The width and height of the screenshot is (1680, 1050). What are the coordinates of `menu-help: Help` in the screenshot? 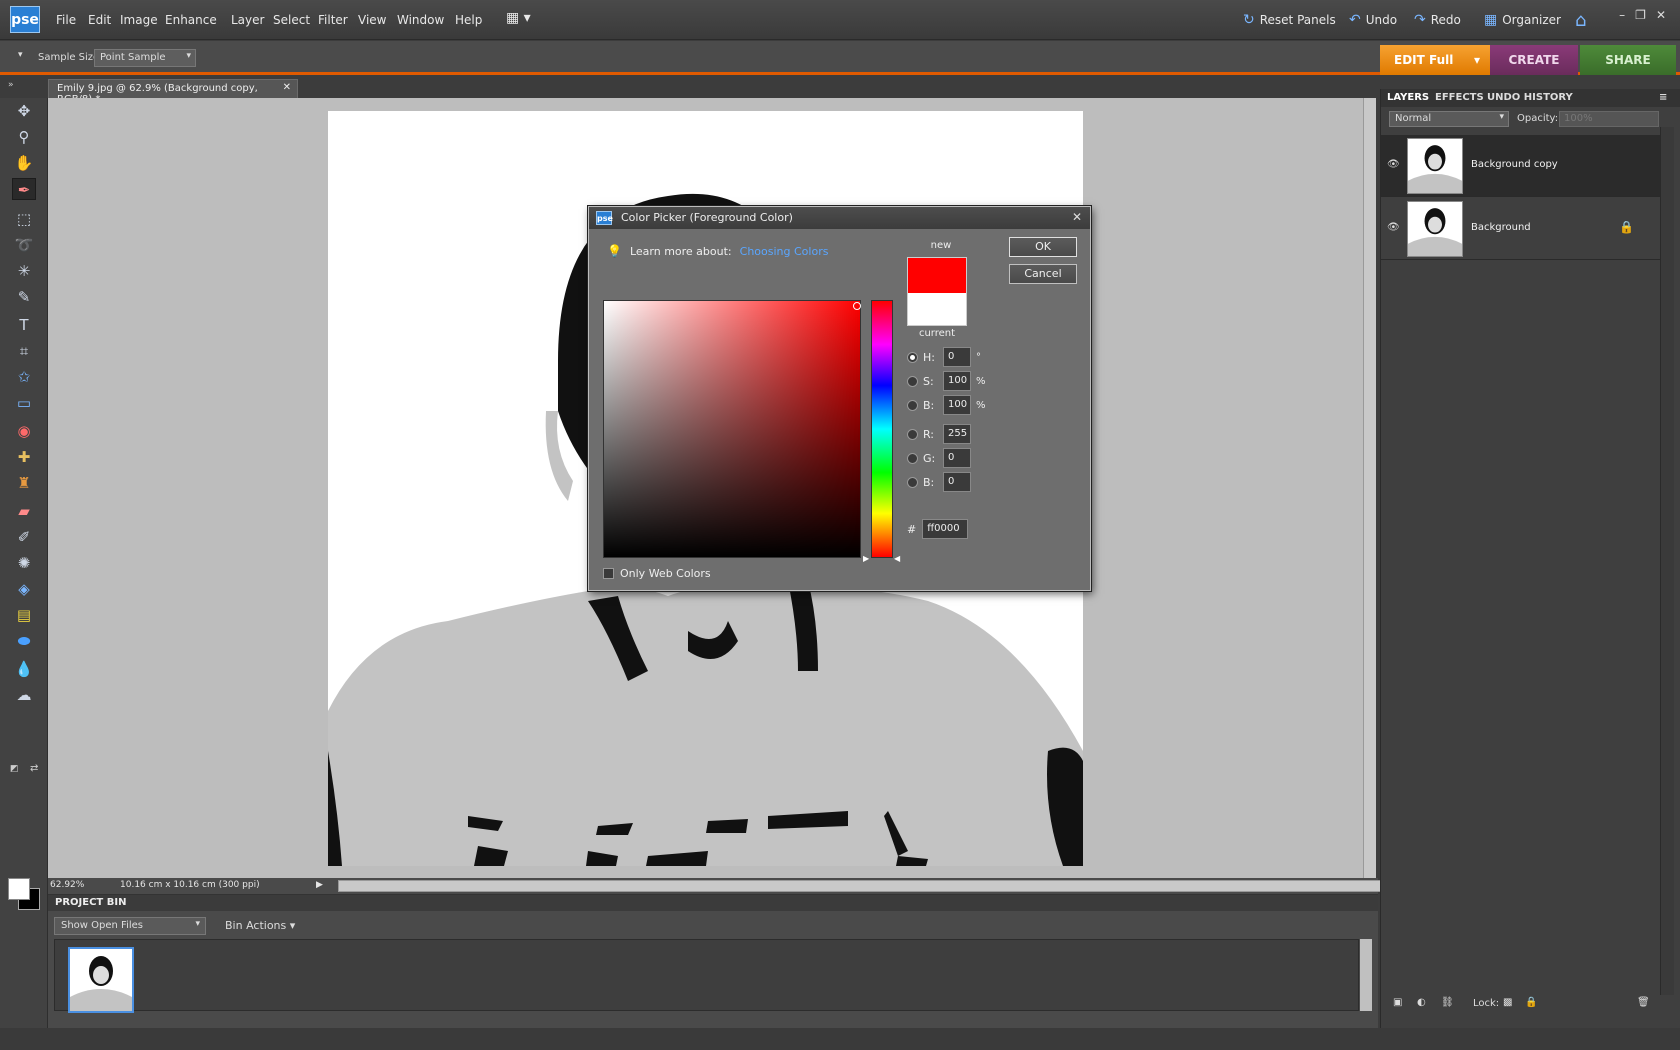 It's located at (468, 20).